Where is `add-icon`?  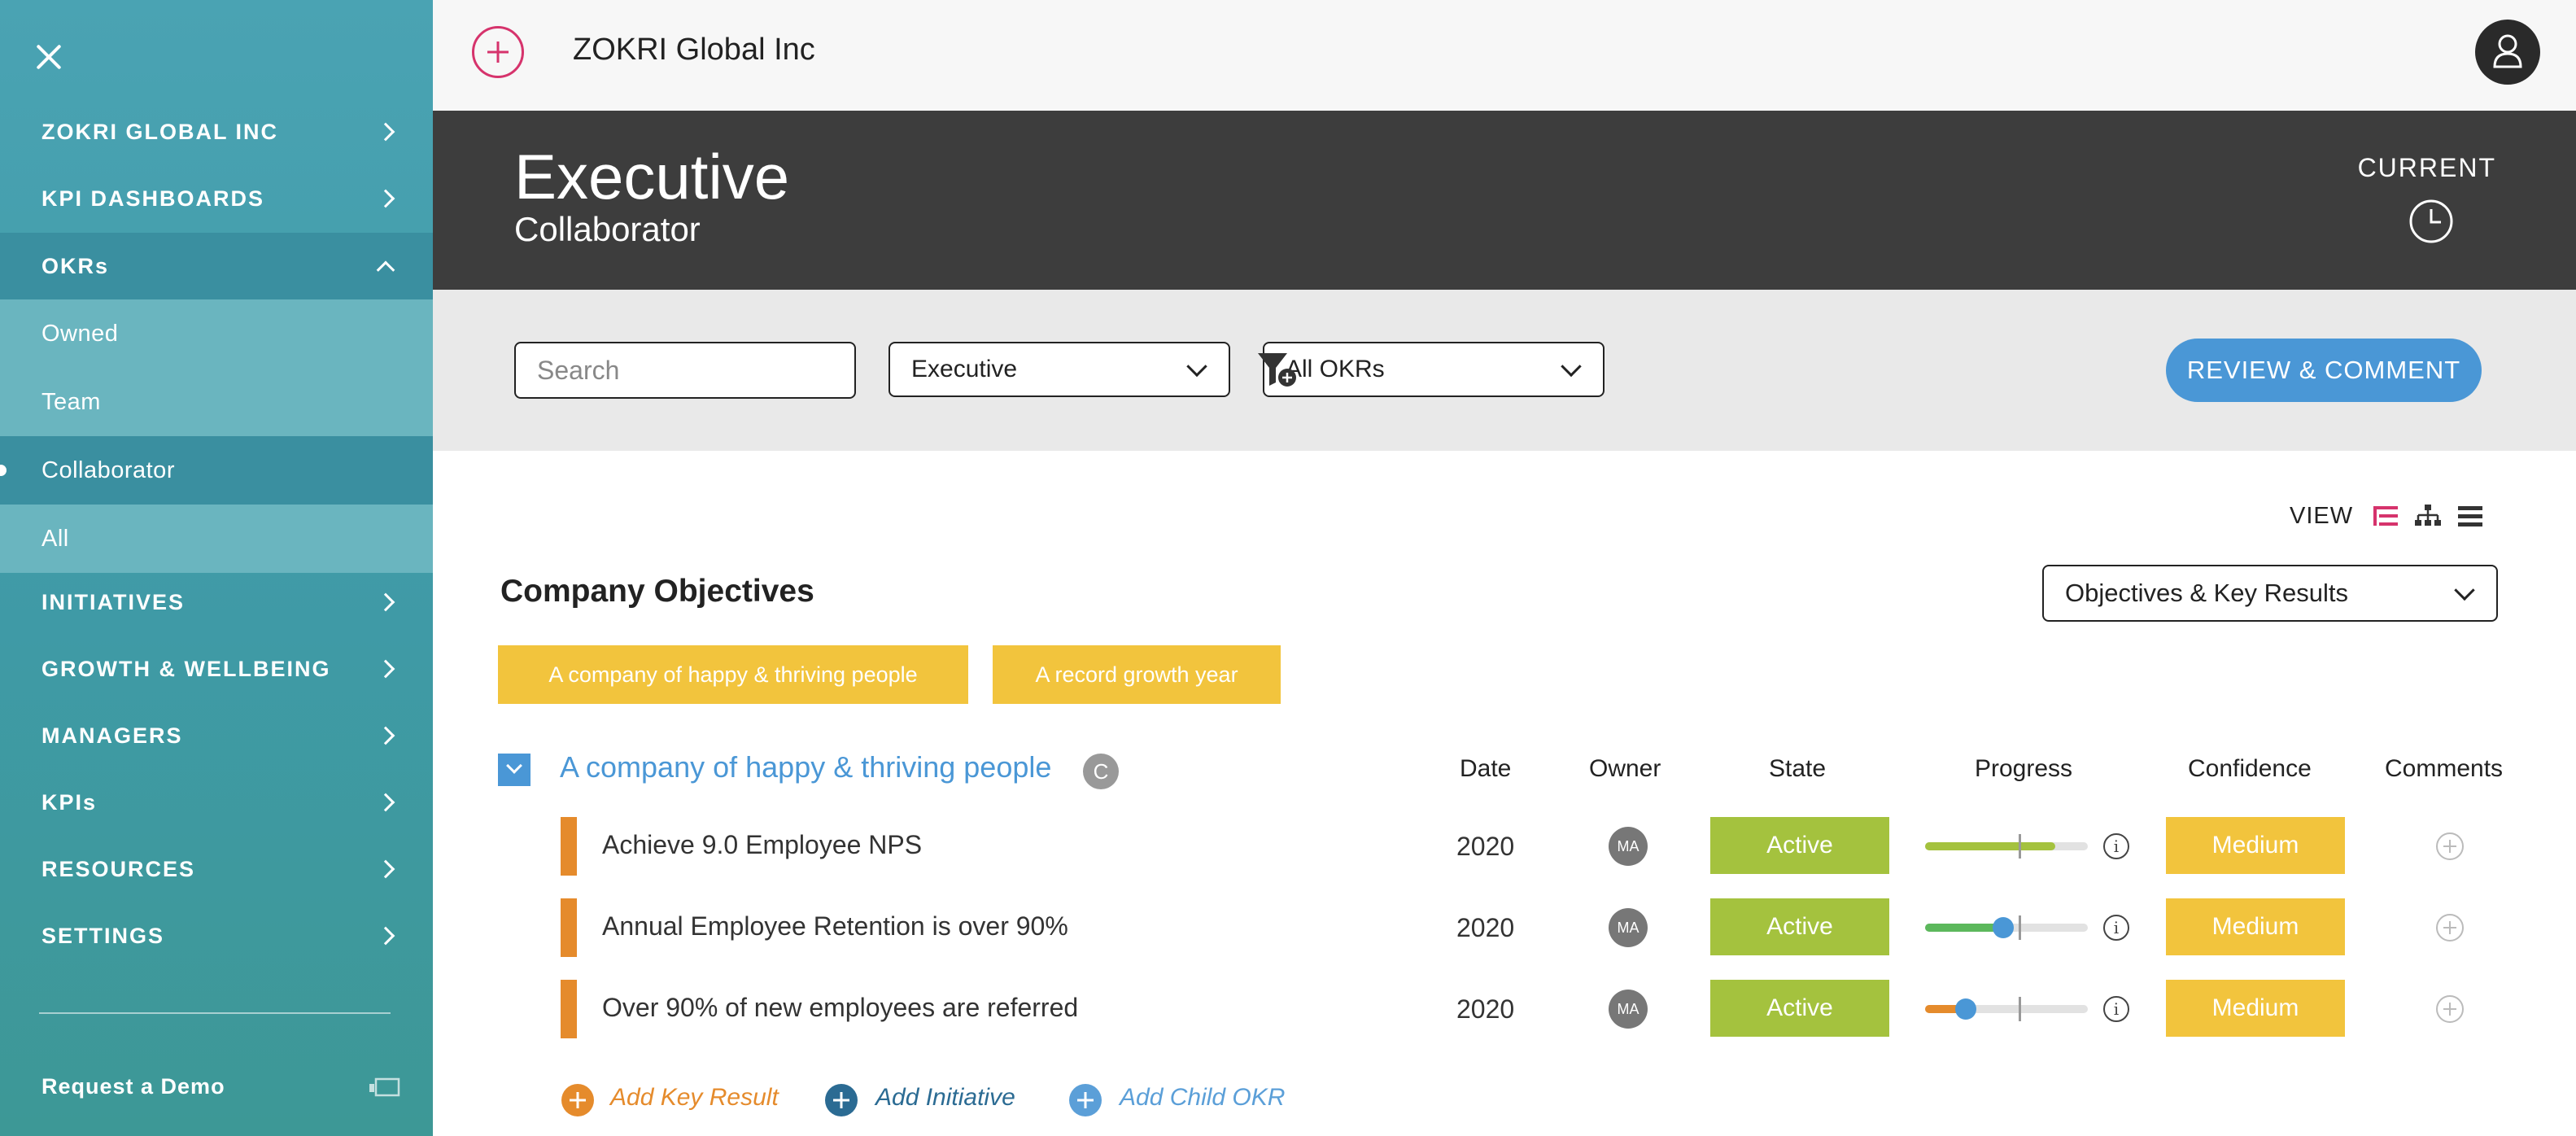
add-icon is located at coordinates (498, 52).